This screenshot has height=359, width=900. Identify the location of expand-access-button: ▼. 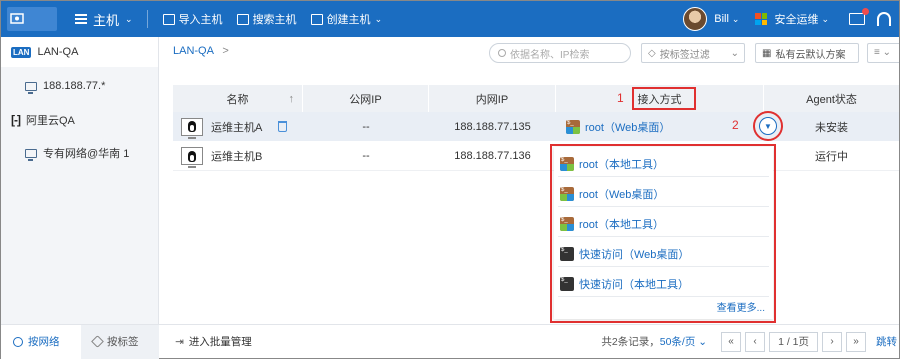
(768, 126).